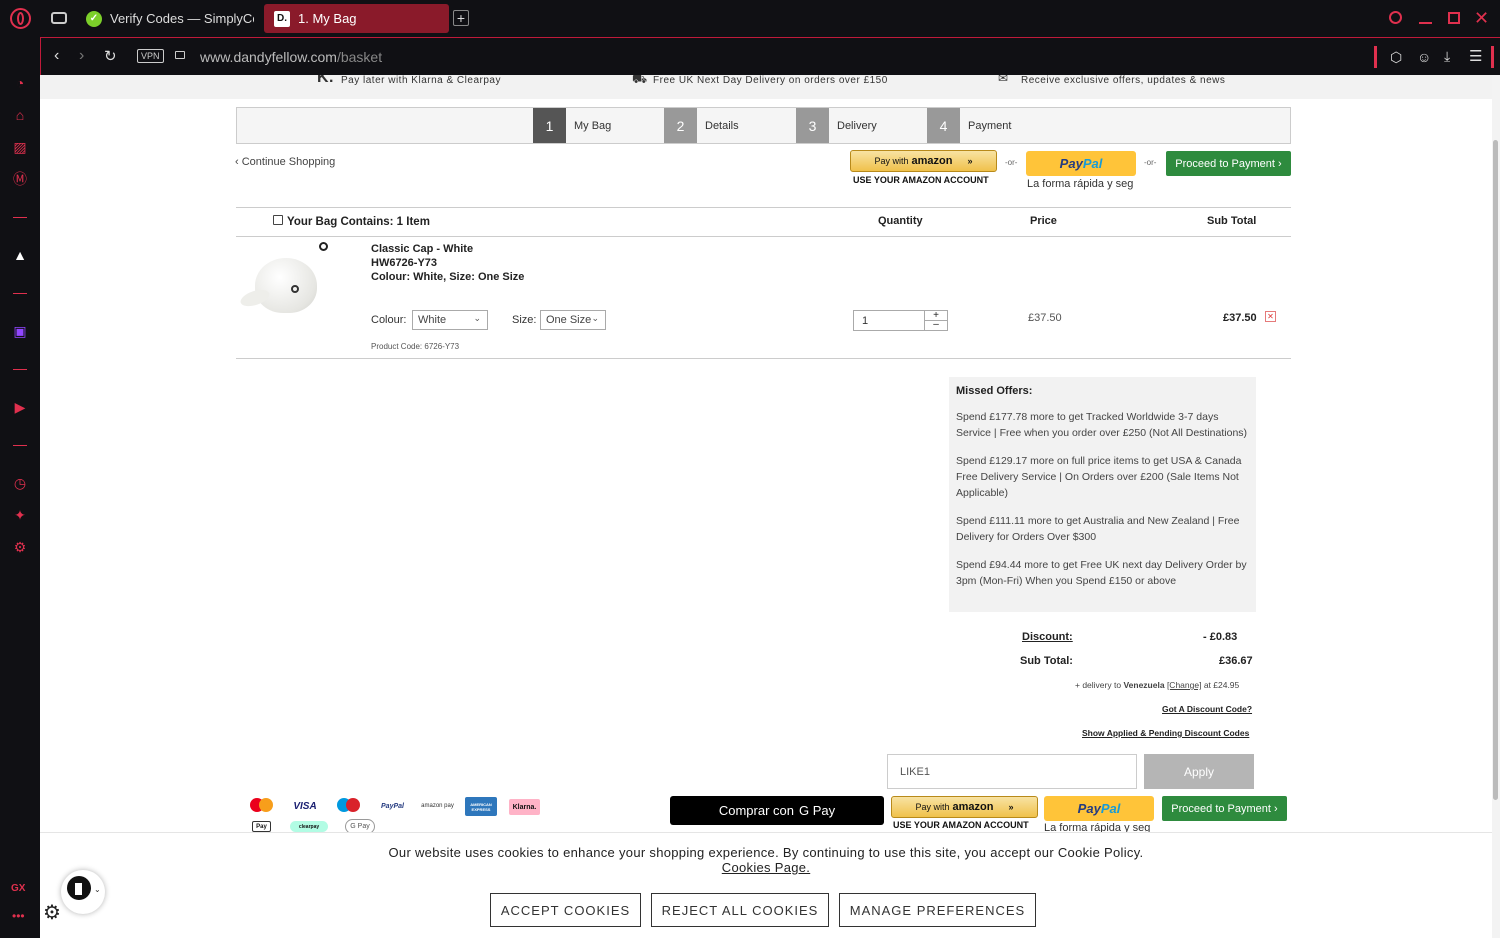 Image resolution: width=1500 pixels, height=938 pixels. I want to click on new-tab-button: +, so click(461, 18).